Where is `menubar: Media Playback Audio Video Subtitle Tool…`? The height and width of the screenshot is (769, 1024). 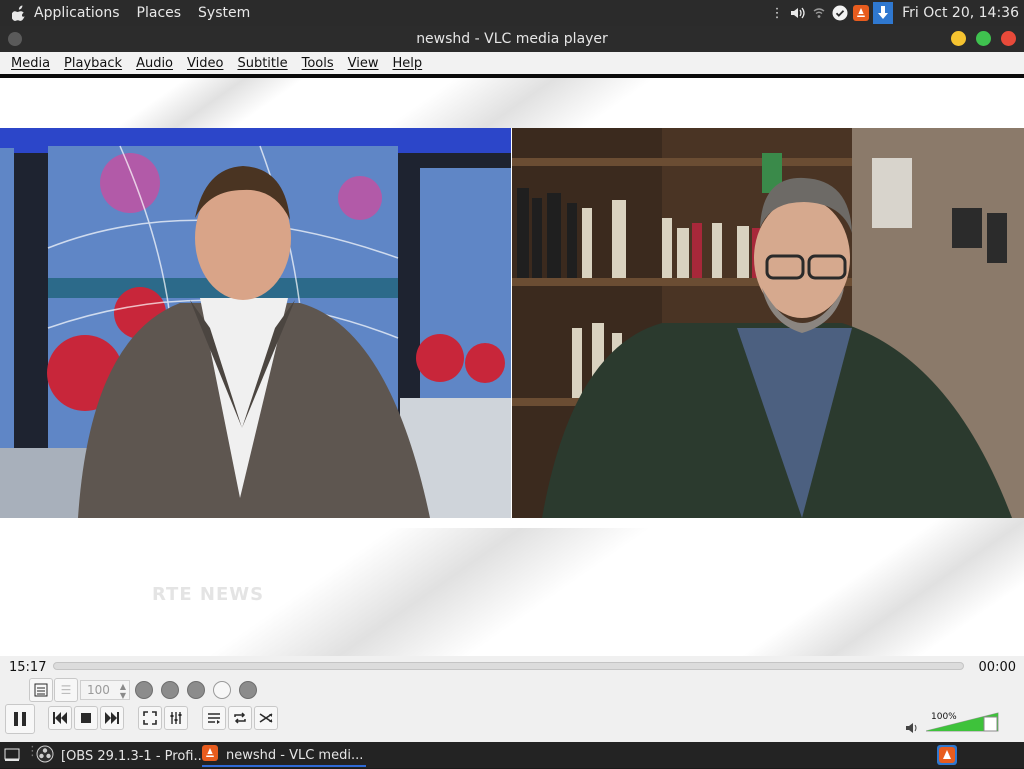 menubar: Media Playback Audio Video Subtitle Tool… is located at coordinates (512, 63).